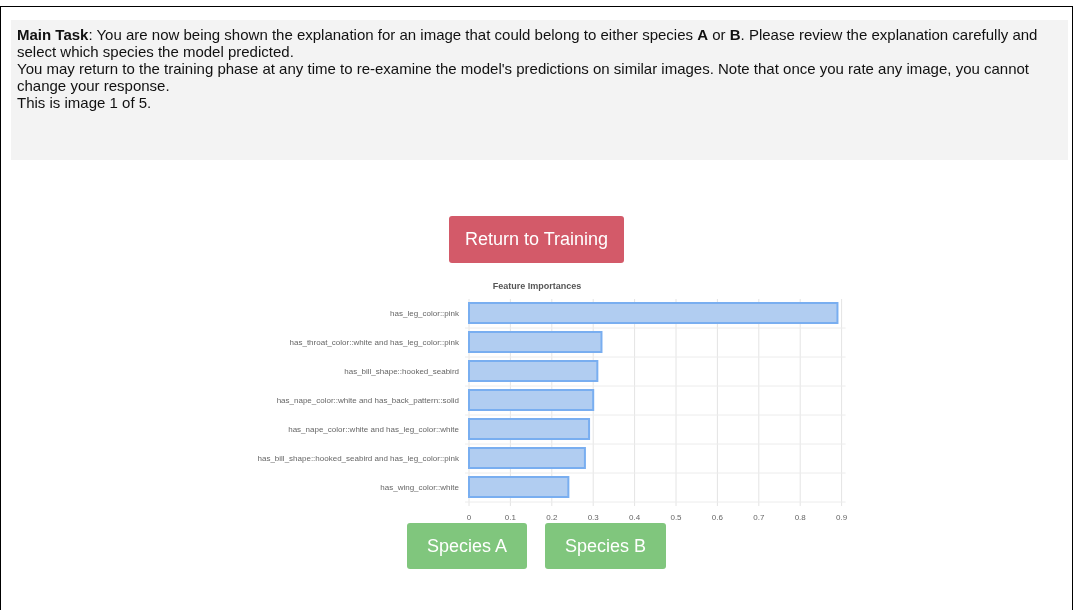  Describe the element at coordinates (466, 546) in the screenshot. I see `species-button: Species A` at that location.